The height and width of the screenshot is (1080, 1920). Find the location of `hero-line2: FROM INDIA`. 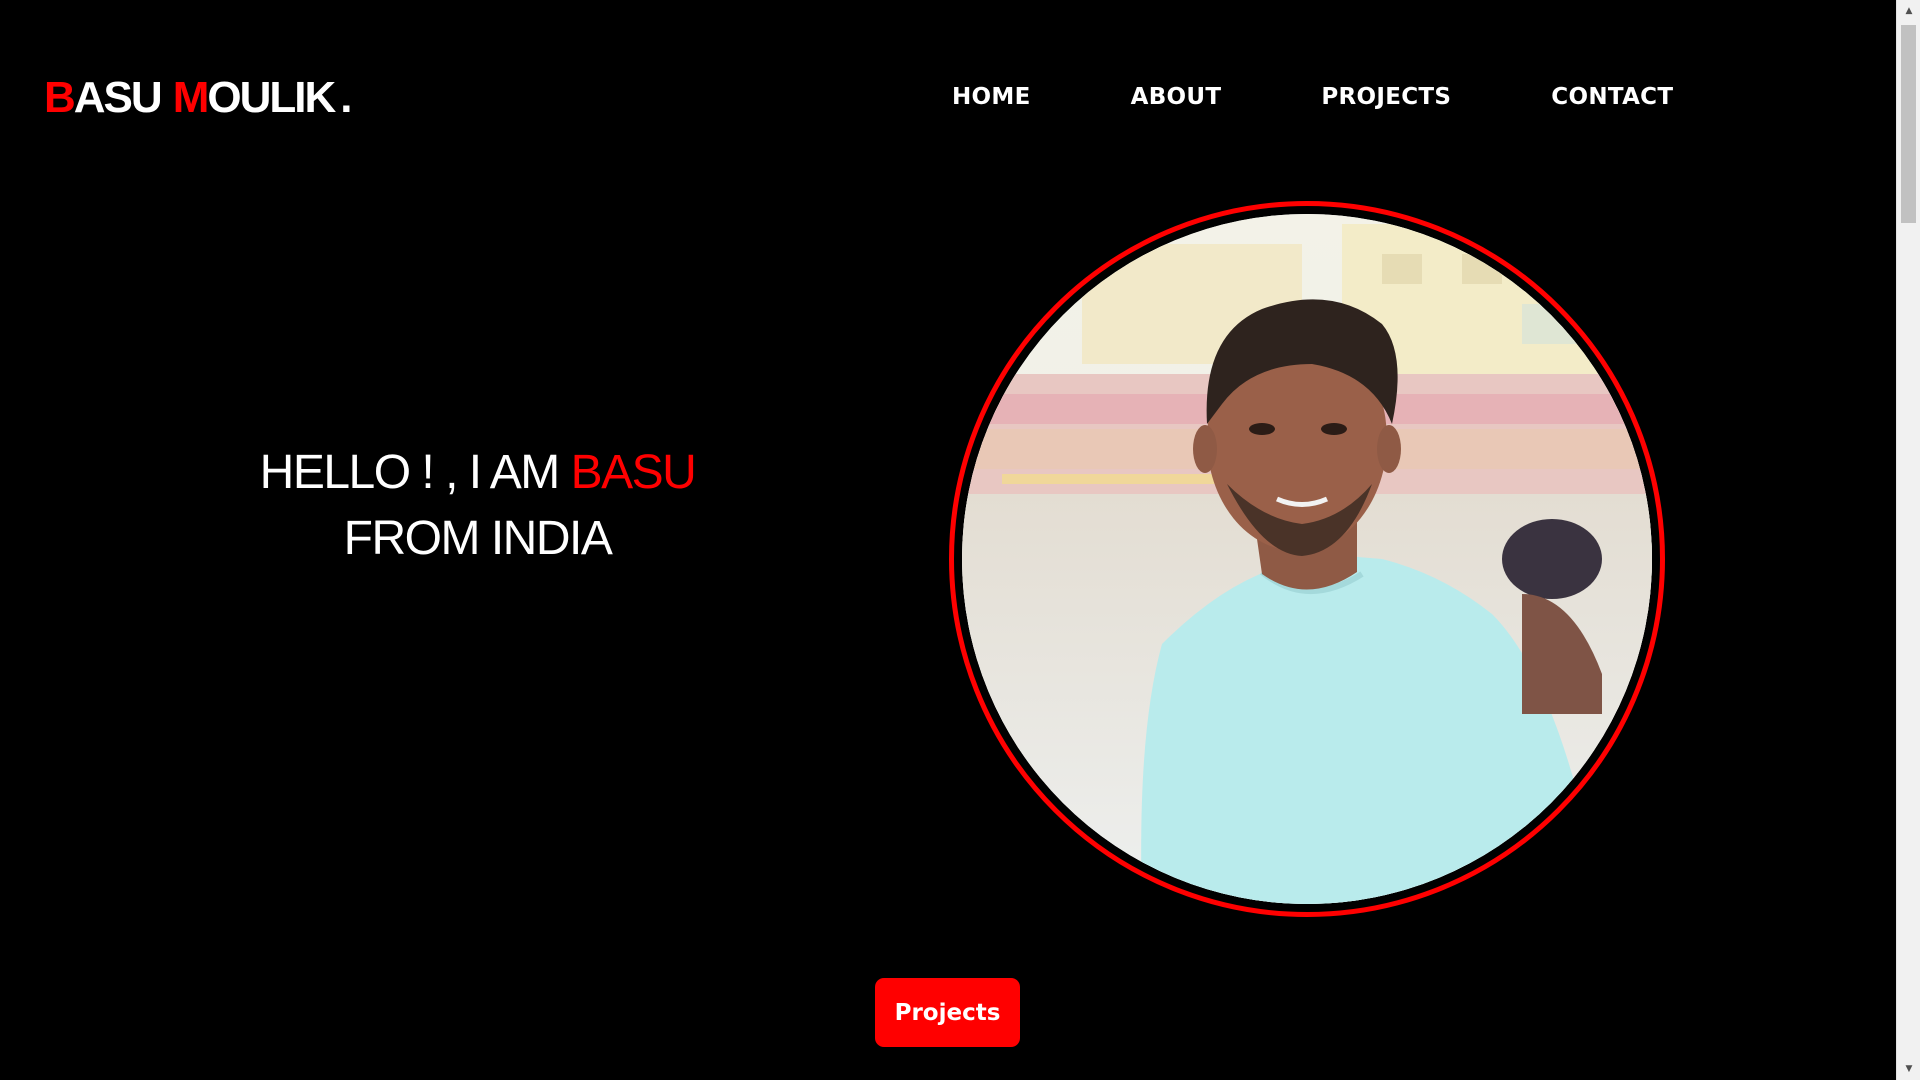

hero-line2: FROM INDIA is located at coordinates (478, 538).